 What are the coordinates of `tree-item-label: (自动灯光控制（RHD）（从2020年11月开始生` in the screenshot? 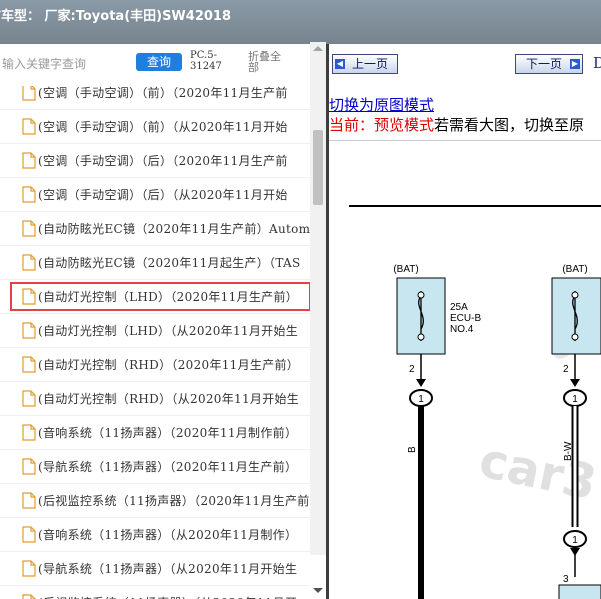 It's located at (169, 399).